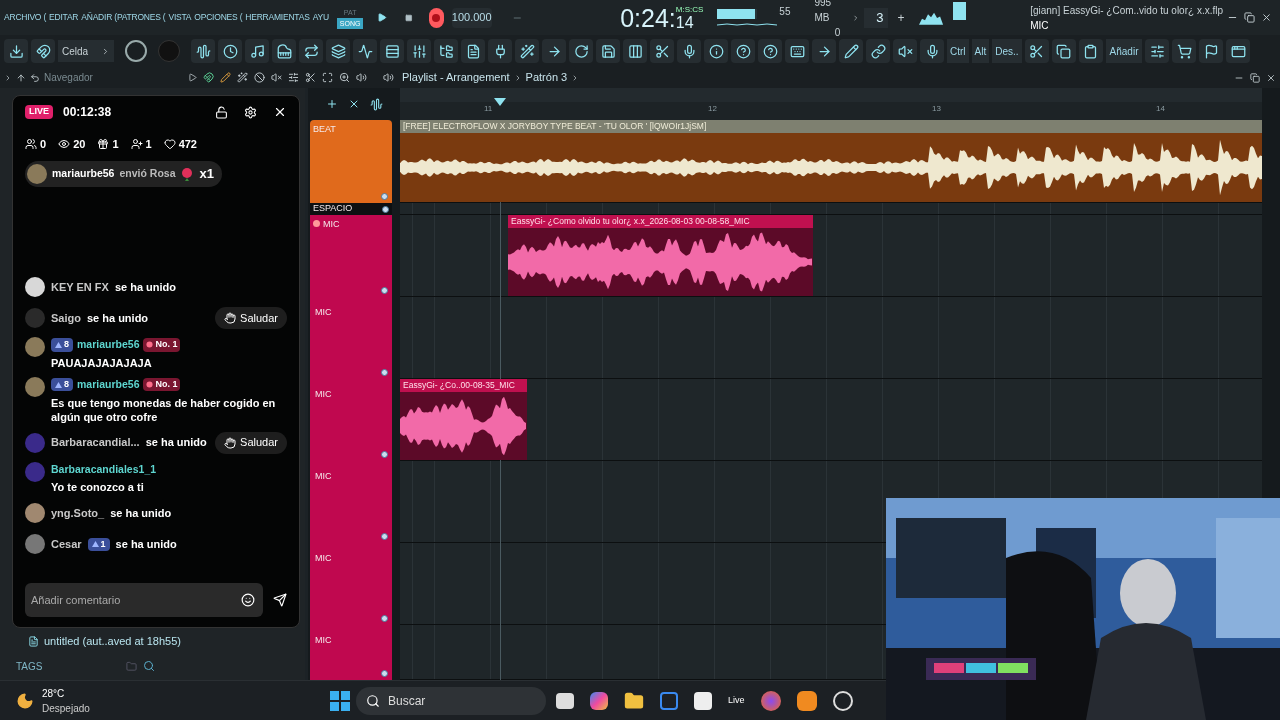 The image size is (1280, 720). Describe the element at coordinates (136, 51) in the screenshot. I see `volume-knob` at that location.